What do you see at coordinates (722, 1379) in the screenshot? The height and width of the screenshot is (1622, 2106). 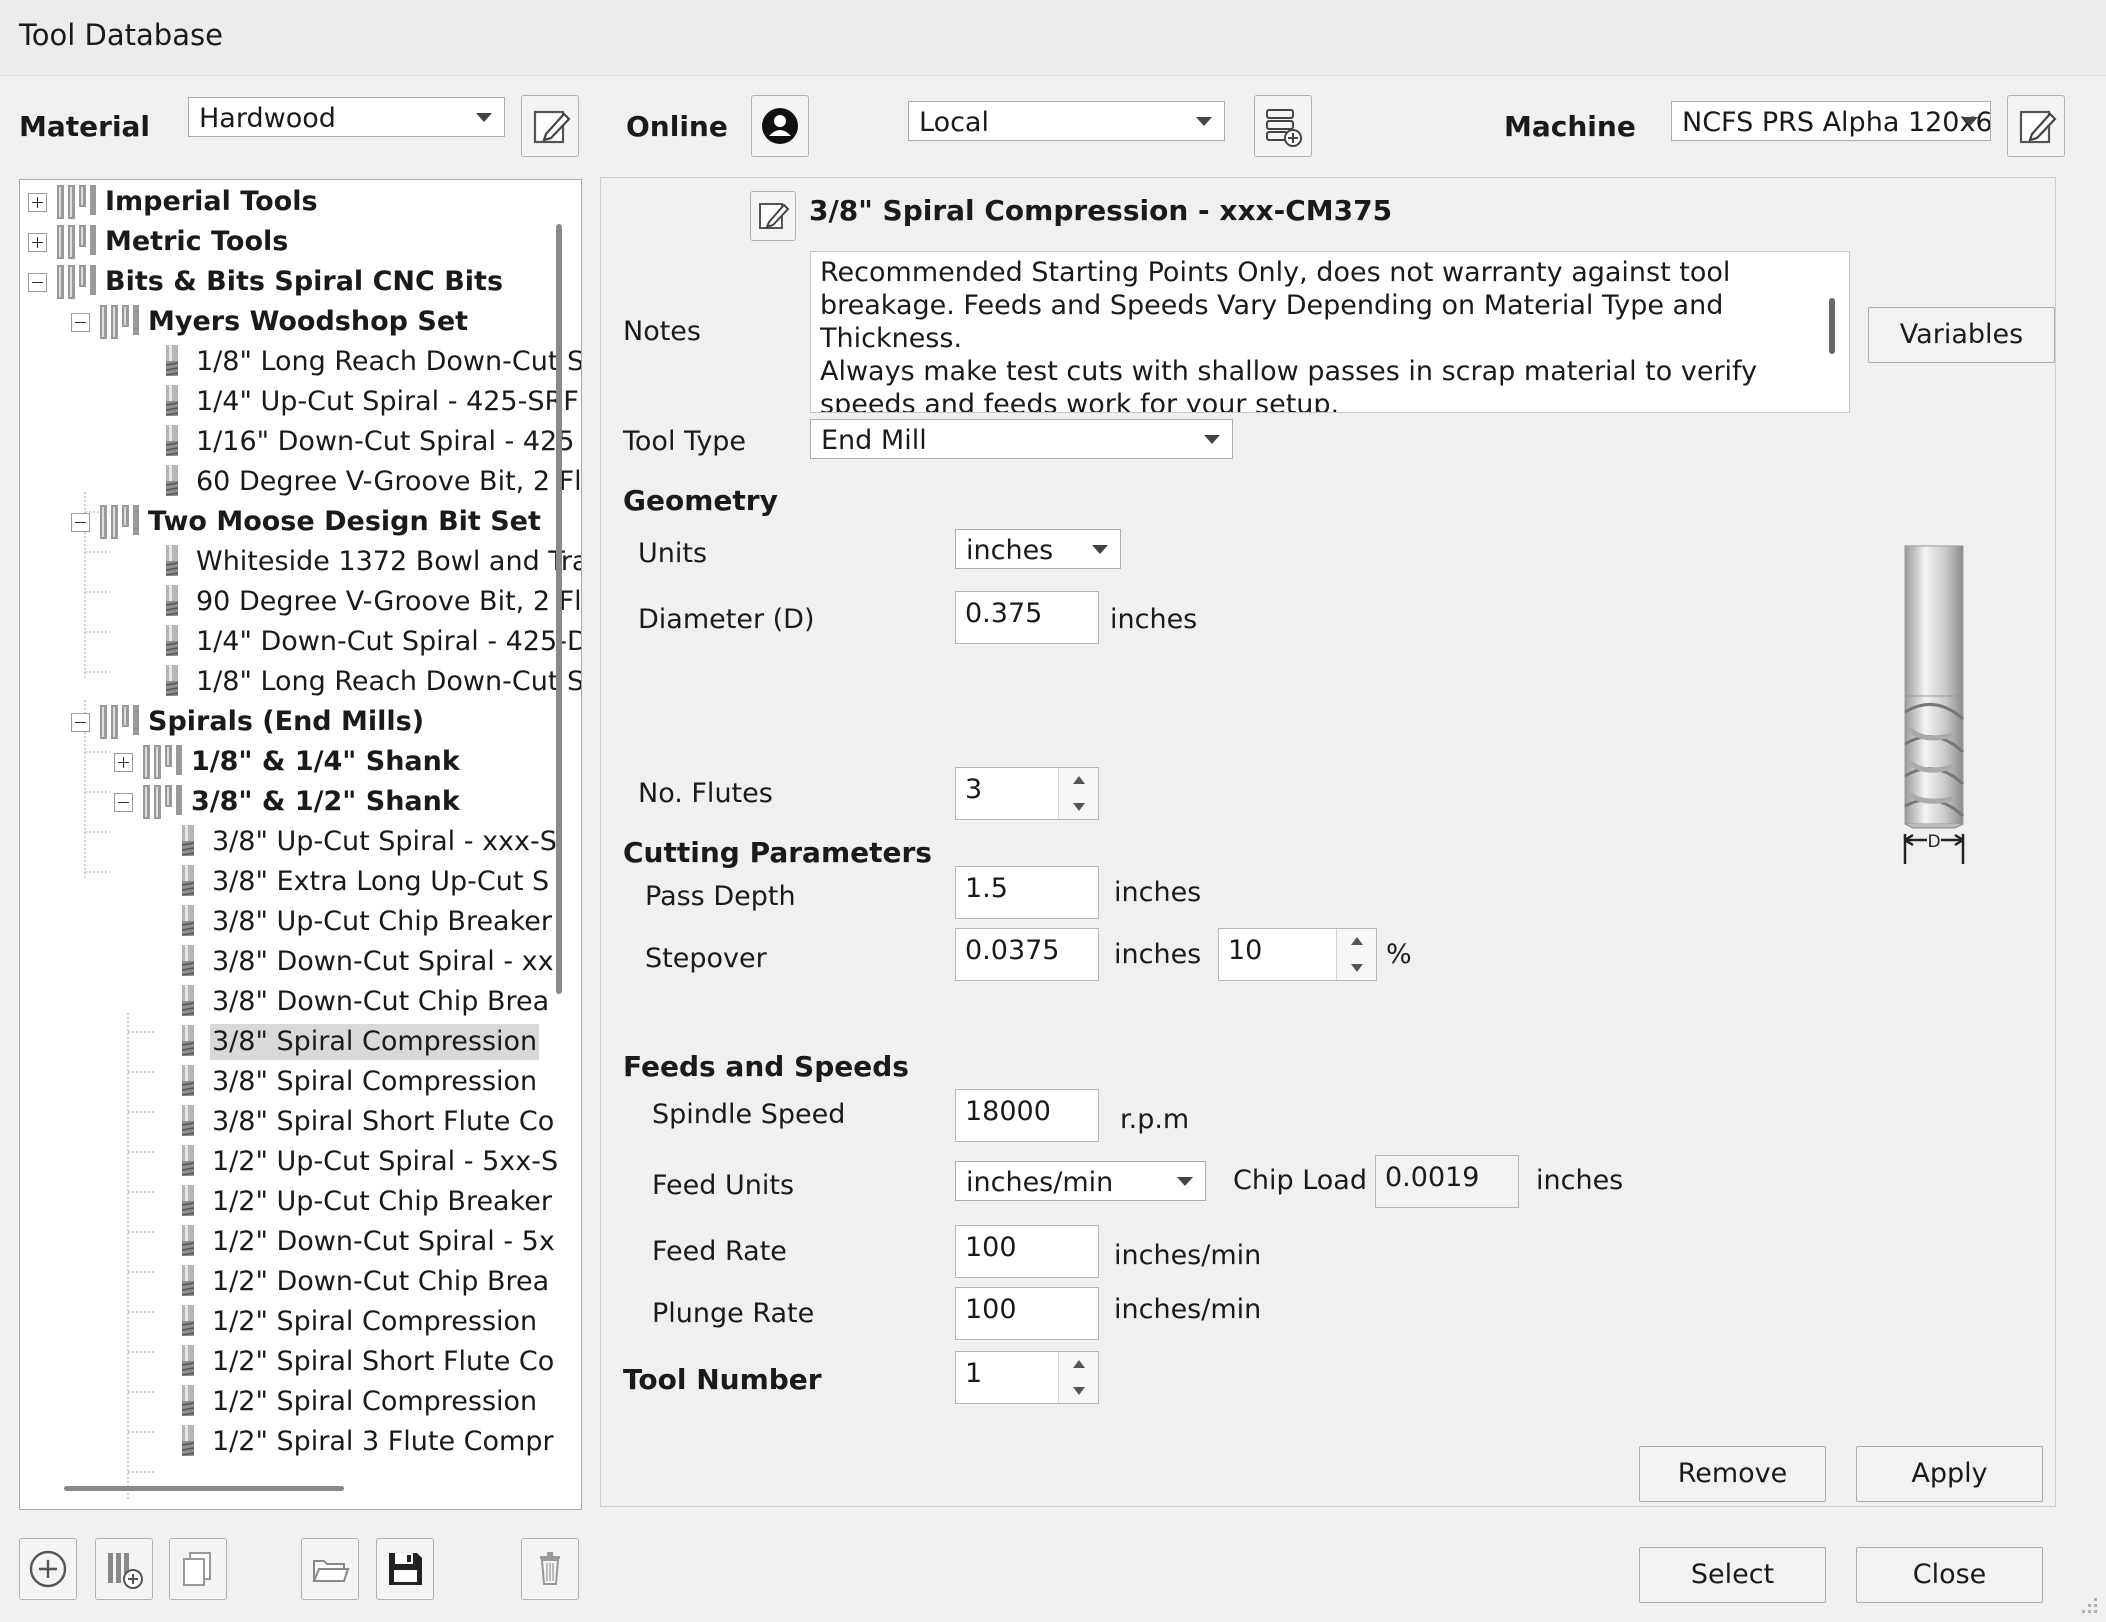 I see `tool-number-label: Tool Number` at bounding box center [722, 1379].